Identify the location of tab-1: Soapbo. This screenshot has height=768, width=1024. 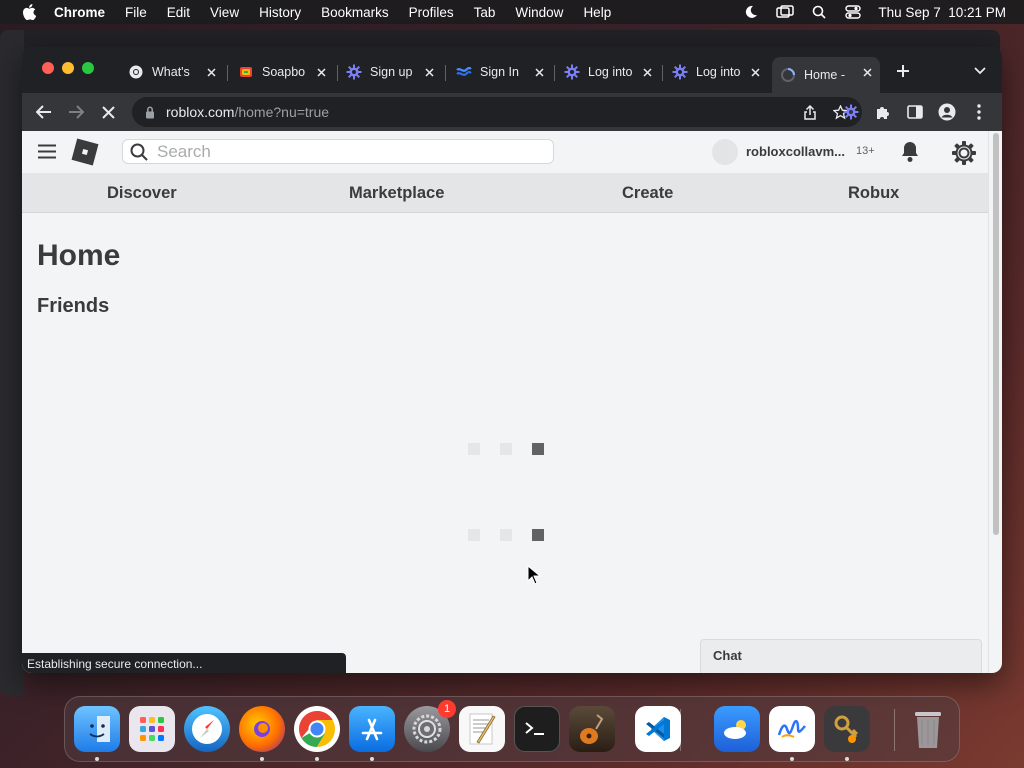
(282, 72).